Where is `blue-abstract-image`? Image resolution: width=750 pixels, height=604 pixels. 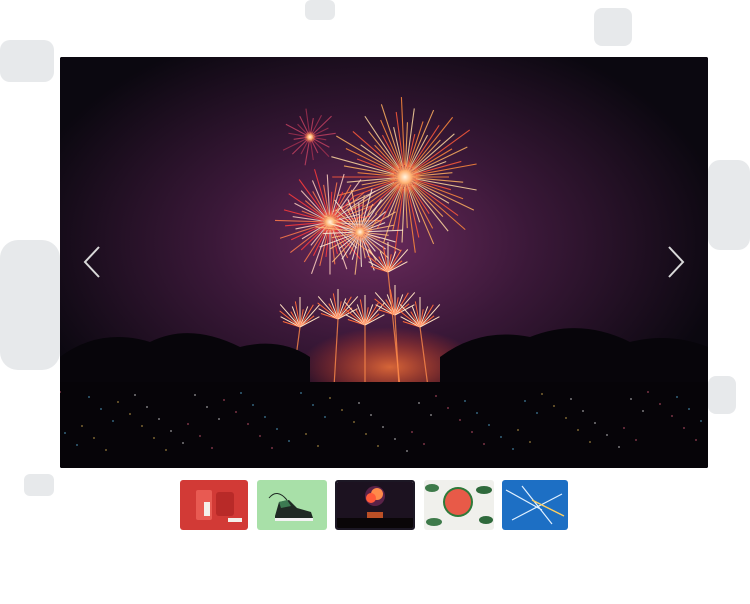
blue-abstract-image is located at coordinates (535, 505).